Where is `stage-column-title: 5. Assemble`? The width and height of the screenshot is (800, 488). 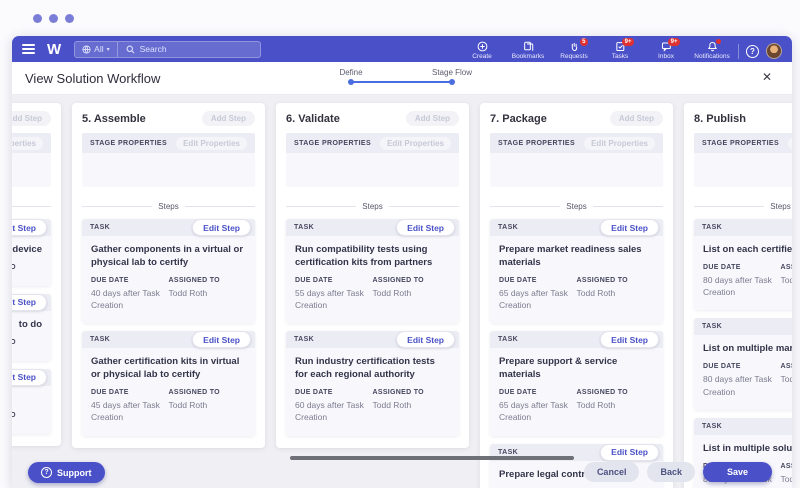
stage-column-title: 5. Assemble is located at coordinates (114, 118).